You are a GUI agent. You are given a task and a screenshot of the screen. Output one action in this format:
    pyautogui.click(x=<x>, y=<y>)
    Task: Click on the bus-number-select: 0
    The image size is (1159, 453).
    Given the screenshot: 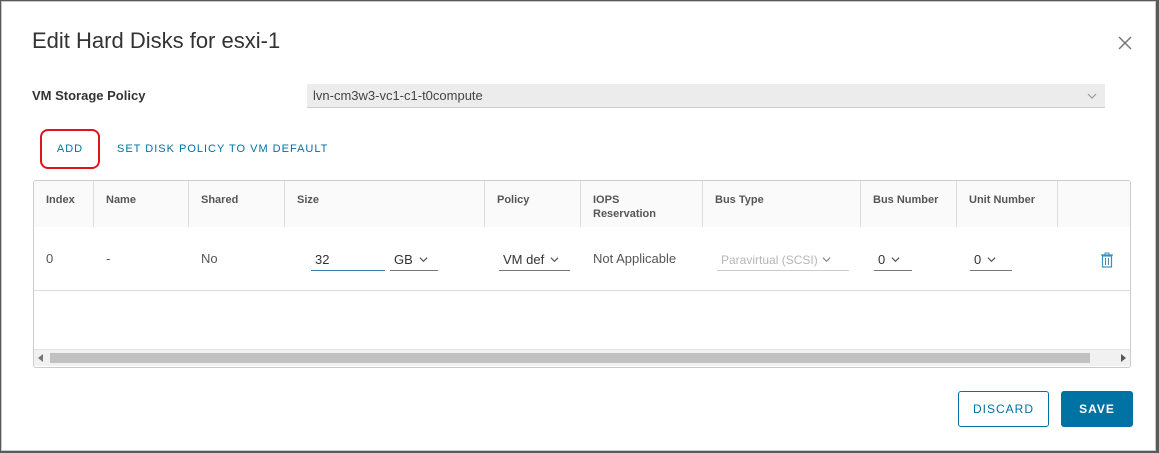 What is the action you would take?
    pyautogui.click(x=893, y=260)
    